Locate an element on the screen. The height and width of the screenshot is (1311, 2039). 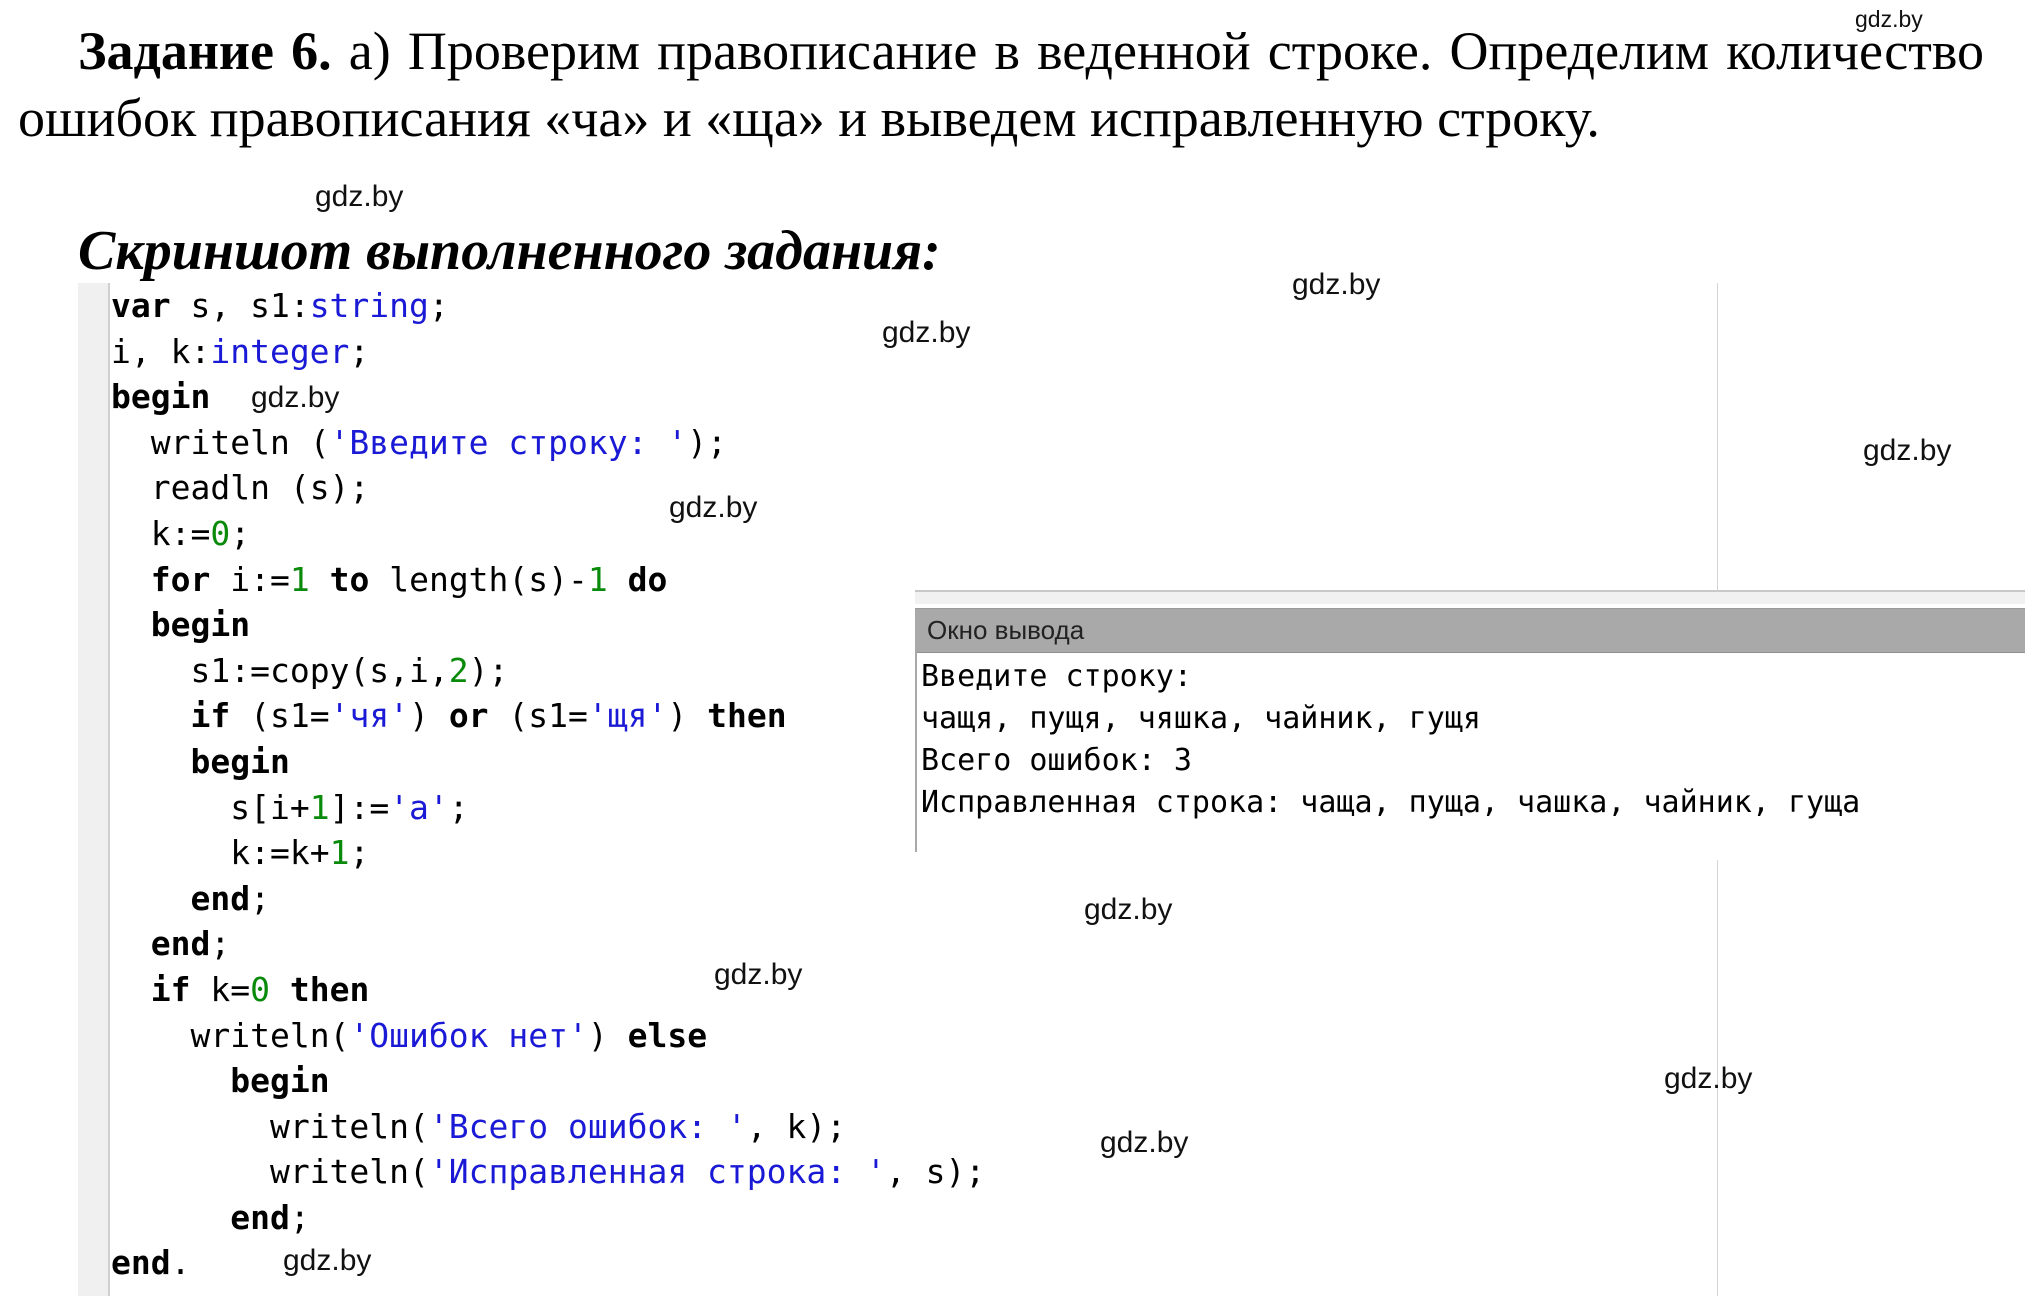
code-line-14: end; is located at coordinates (190, 898).